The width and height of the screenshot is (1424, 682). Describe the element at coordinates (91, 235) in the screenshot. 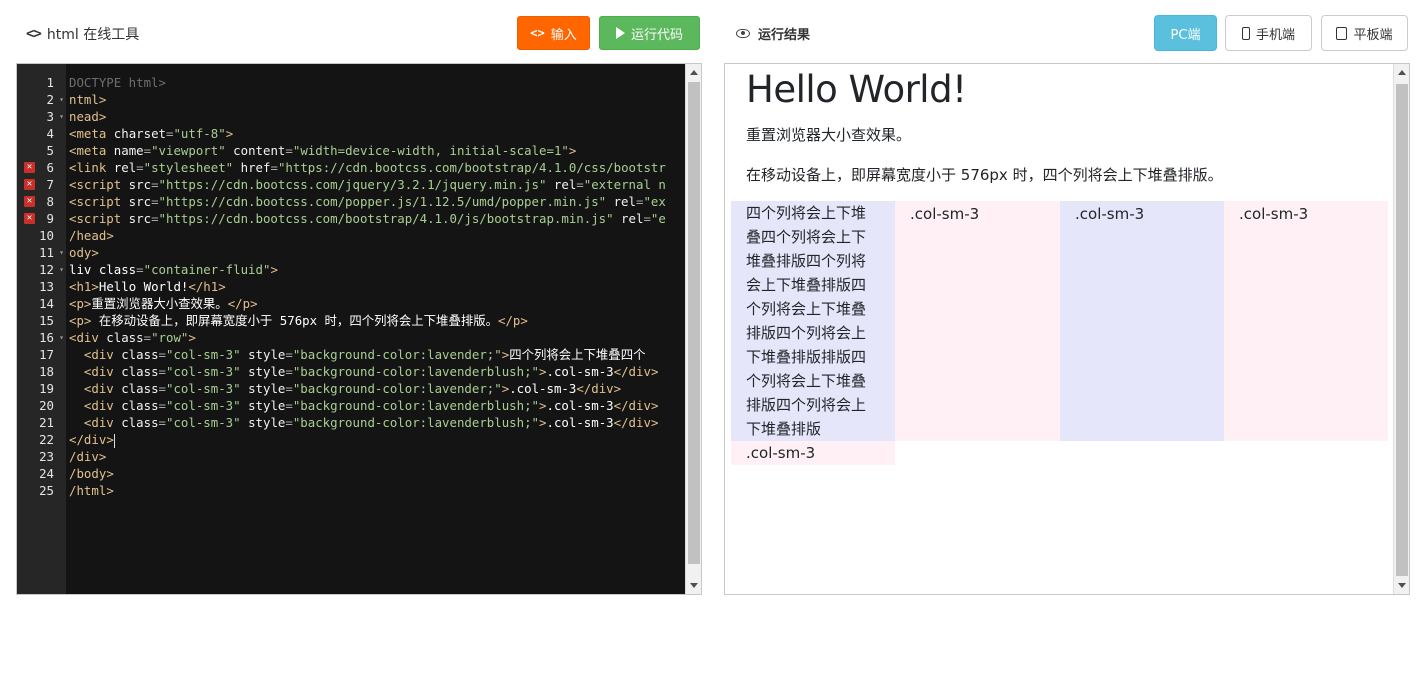

I see `code-line: /head>` at that location.